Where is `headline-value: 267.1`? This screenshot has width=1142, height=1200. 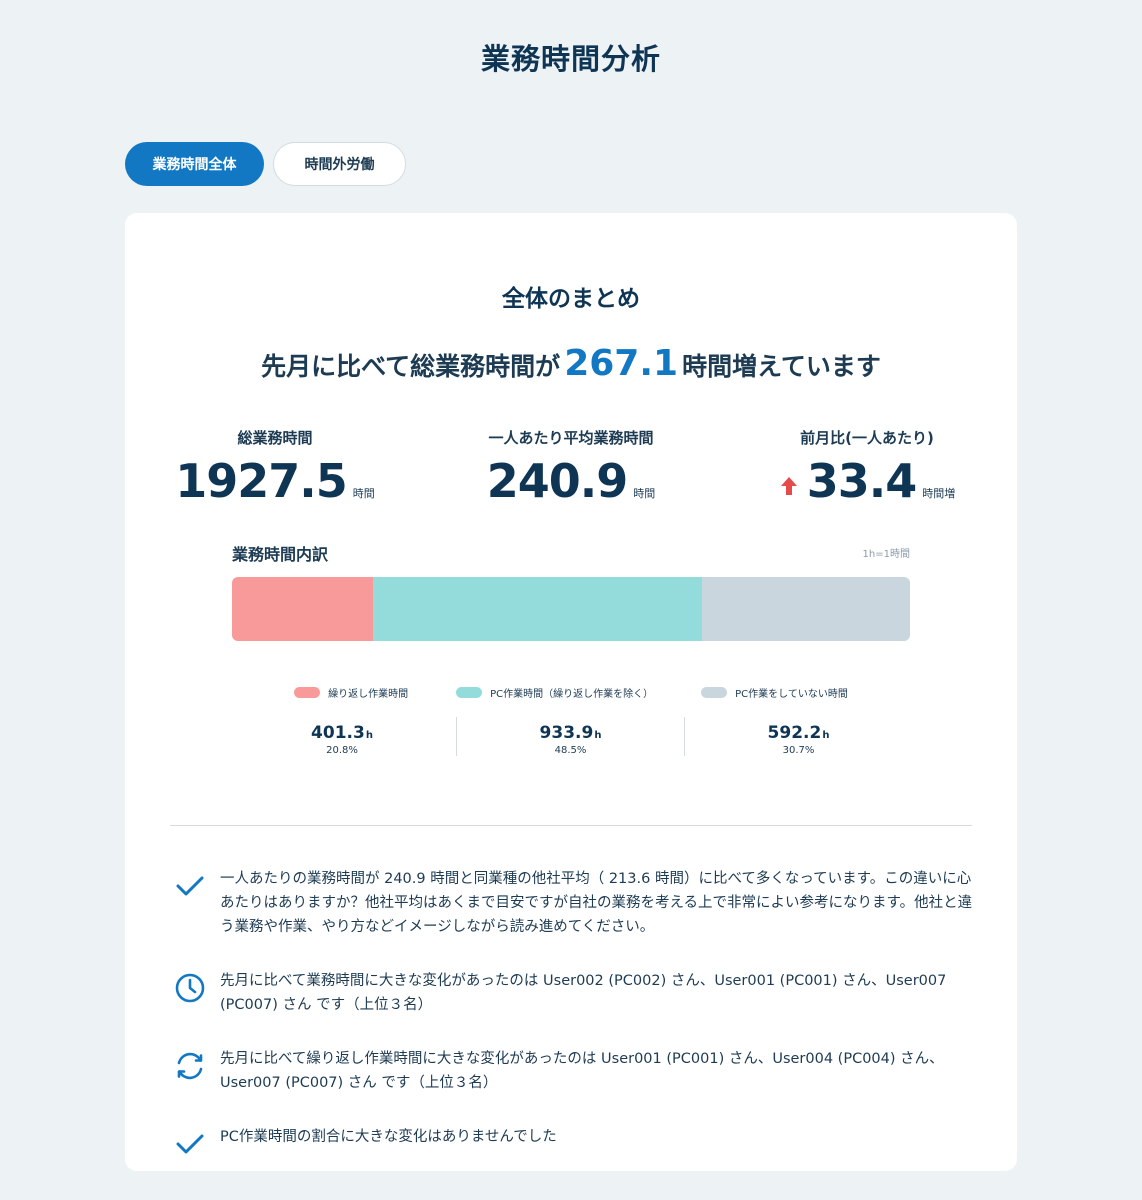 headline-value: 267.1 is located at coordinates (621, 363).